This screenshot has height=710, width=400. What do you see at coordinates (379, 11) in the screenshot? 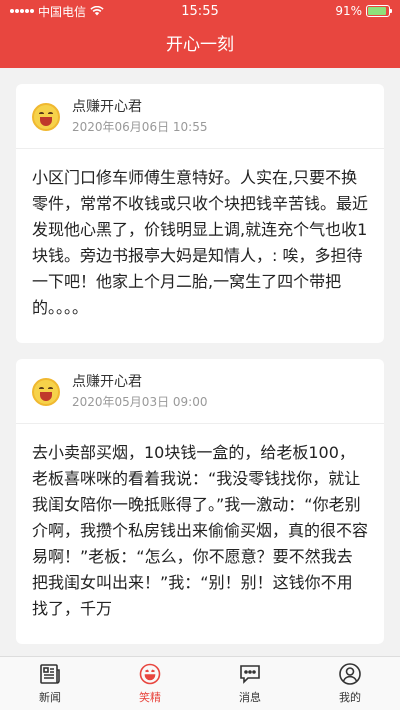
I see `battery-icon` at bounding box center [379, 11].